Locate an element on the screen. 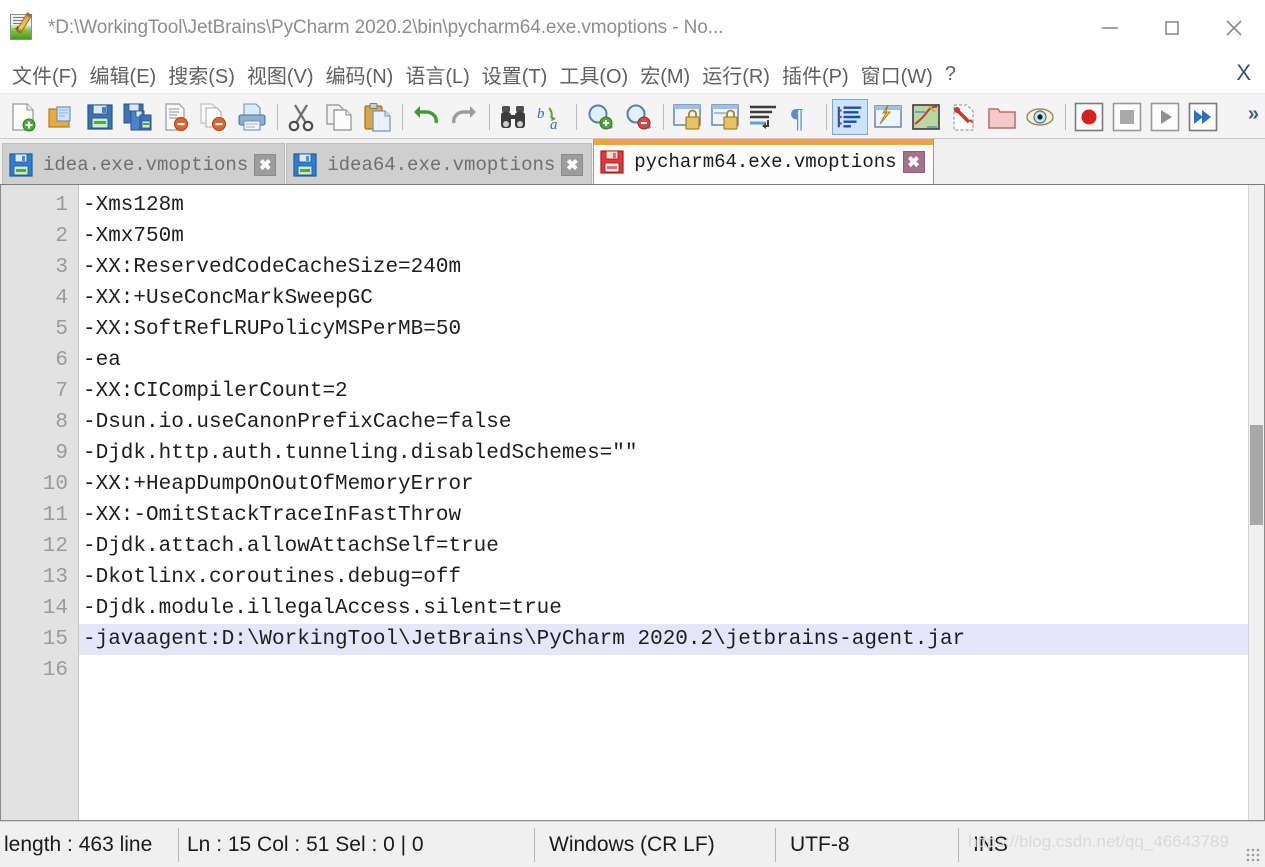 The image size is (1265, 867). cut-icon is located at coordinates (301, 117).